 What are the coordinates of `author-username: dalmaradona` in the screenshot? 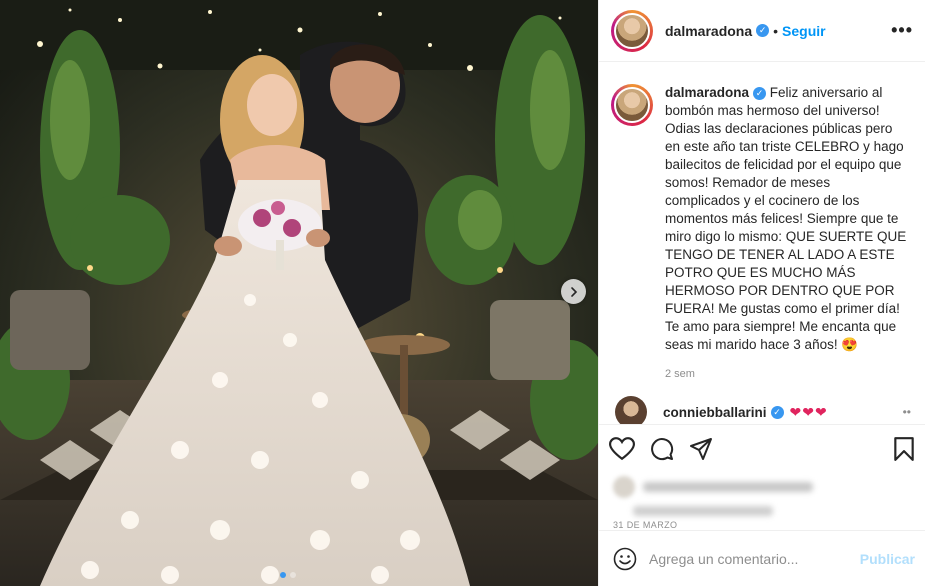 It's located at (708, 31).